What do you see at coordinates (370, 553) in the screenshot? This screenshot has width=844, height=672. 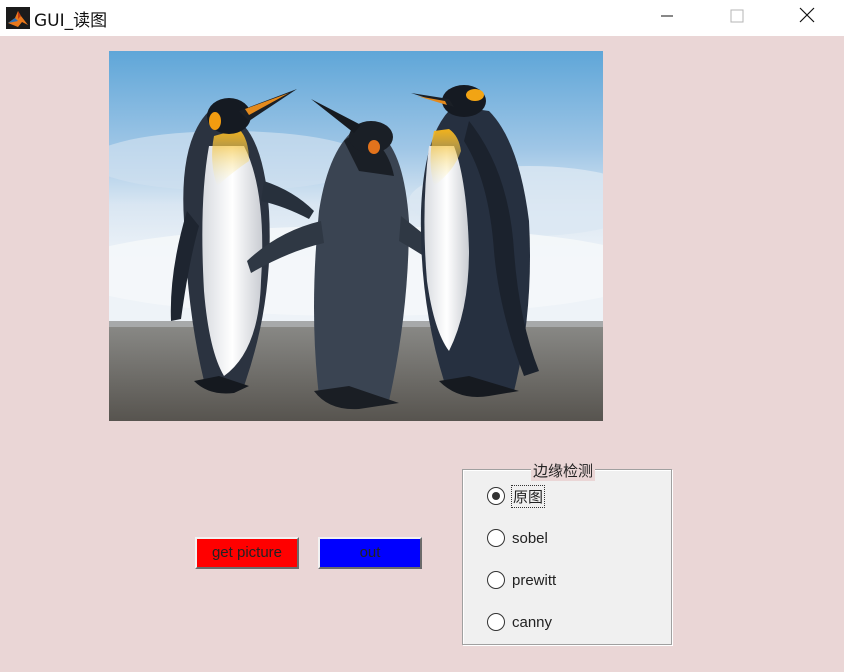 I see `out-button: out` at bounding box center [370, 553].